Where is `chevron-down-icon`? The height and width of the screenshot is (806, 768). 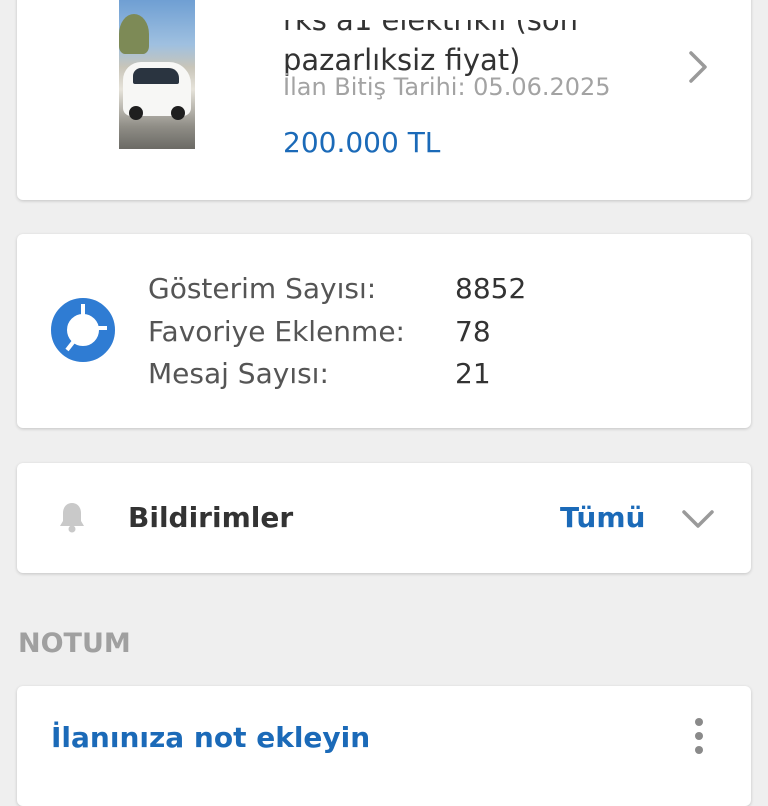 chevron-down-icon is located at coordinates (698, 519).